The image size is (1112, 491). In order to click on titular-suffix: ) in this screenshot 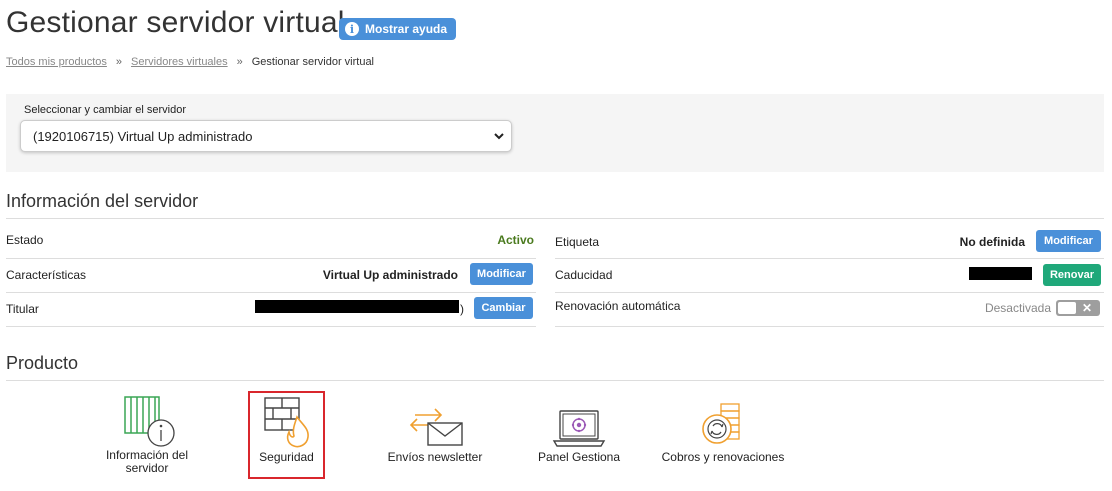, I will do `click(462, 309)`.